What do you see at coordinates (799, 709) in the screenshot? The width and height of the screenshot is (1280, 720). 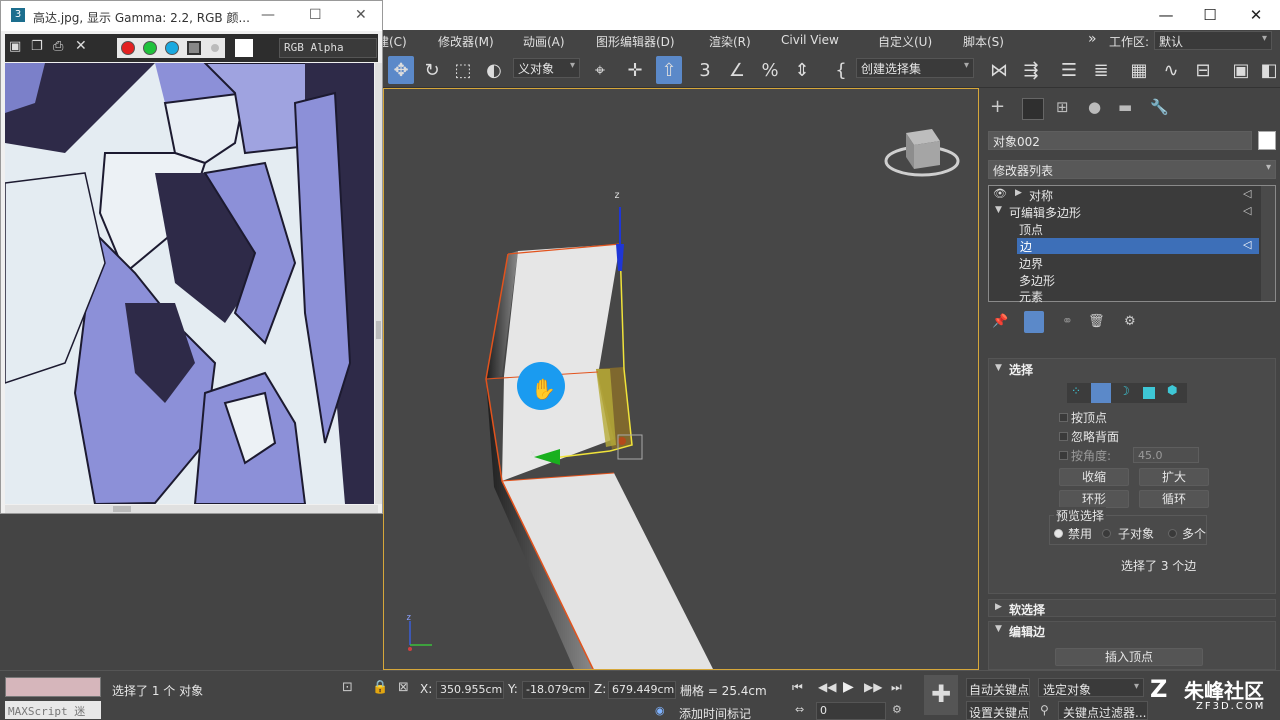 I see `key-mode-icon: ⇔` at bounding box center [799, 709].